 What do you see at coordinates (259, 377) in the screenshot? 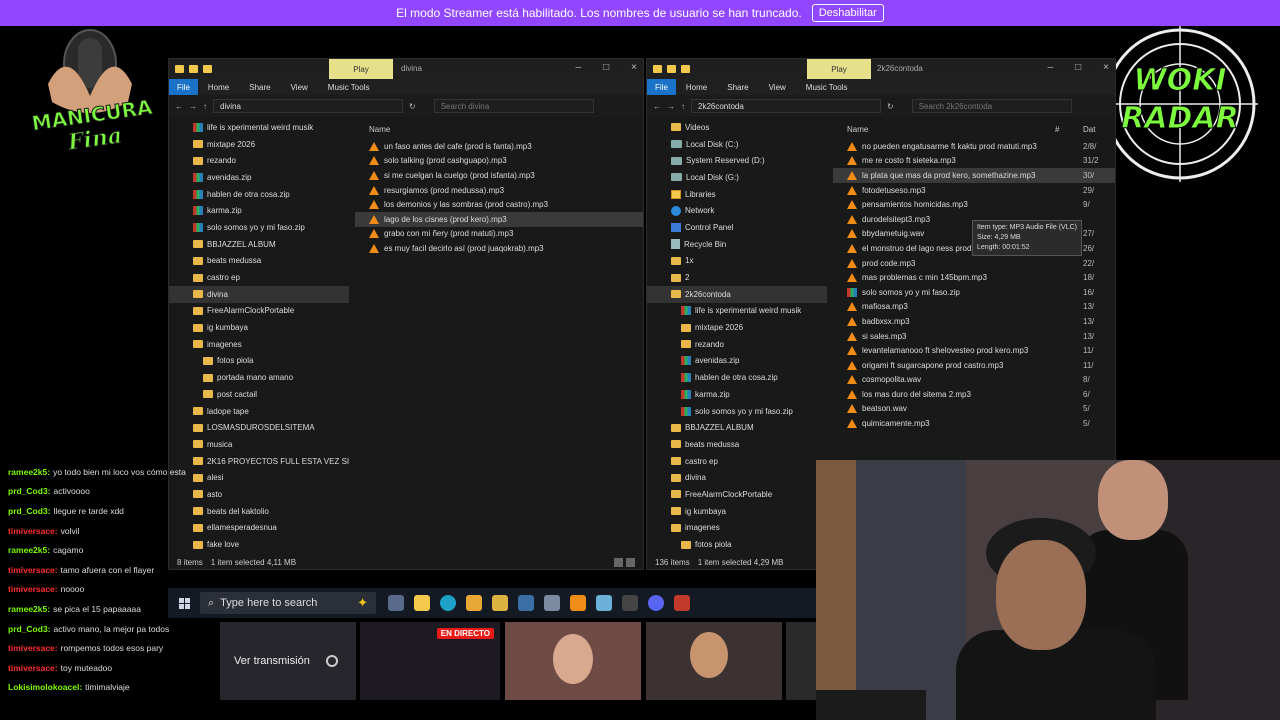
I see `nav-item: portada mano amano` at bounding box center [259, 377].